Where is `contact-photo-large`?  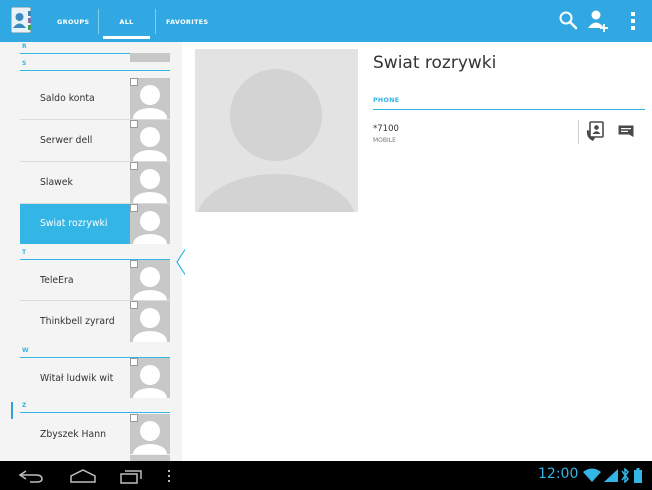 contact-photo-large is located at coordinates (276, 130).